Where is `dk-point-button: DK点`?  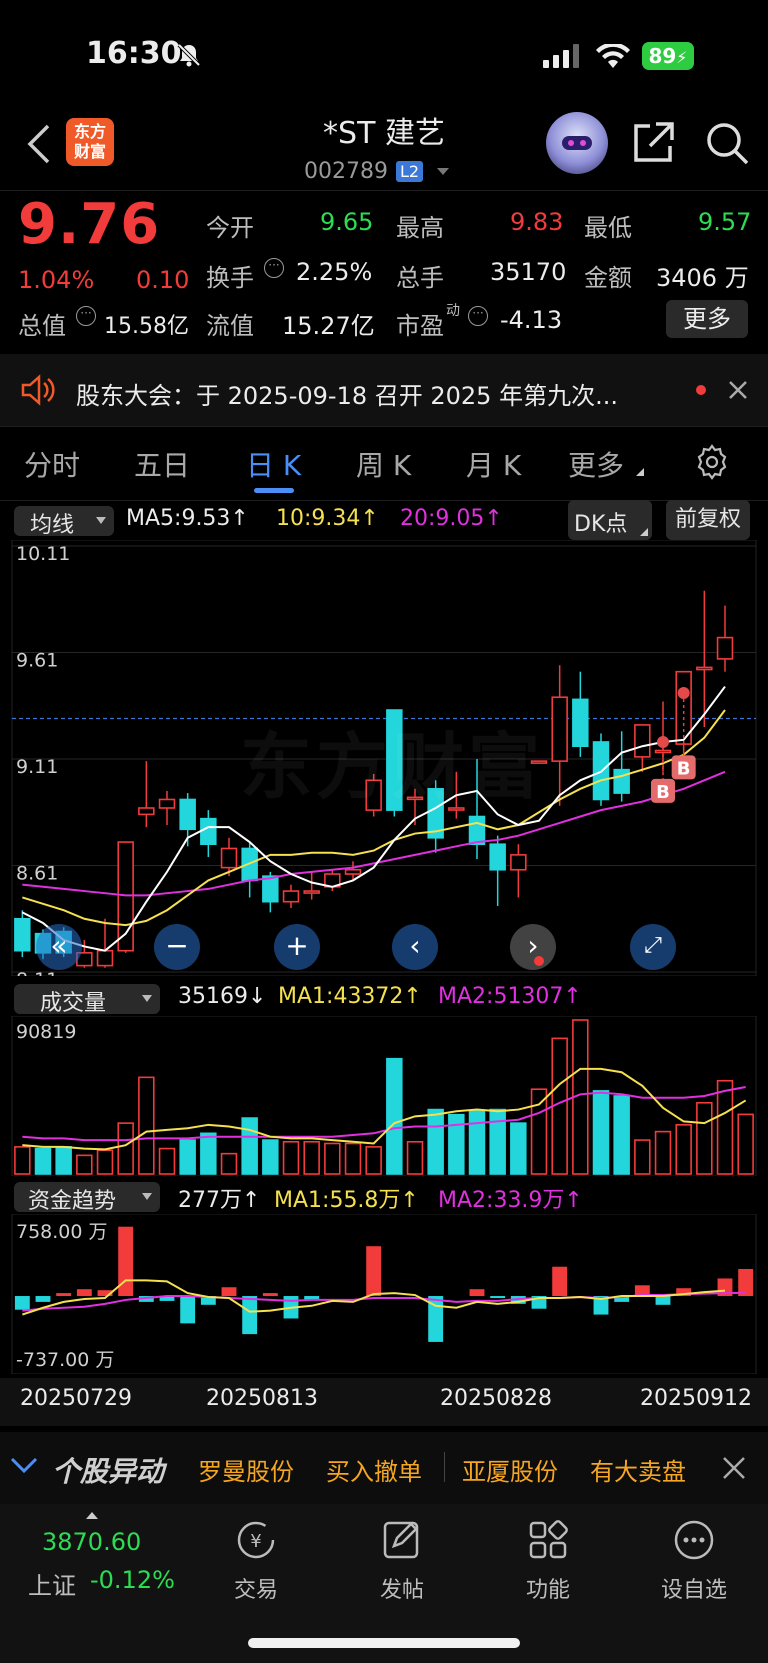 dk-point-button: DK点 is located at coordinates (610, 520).